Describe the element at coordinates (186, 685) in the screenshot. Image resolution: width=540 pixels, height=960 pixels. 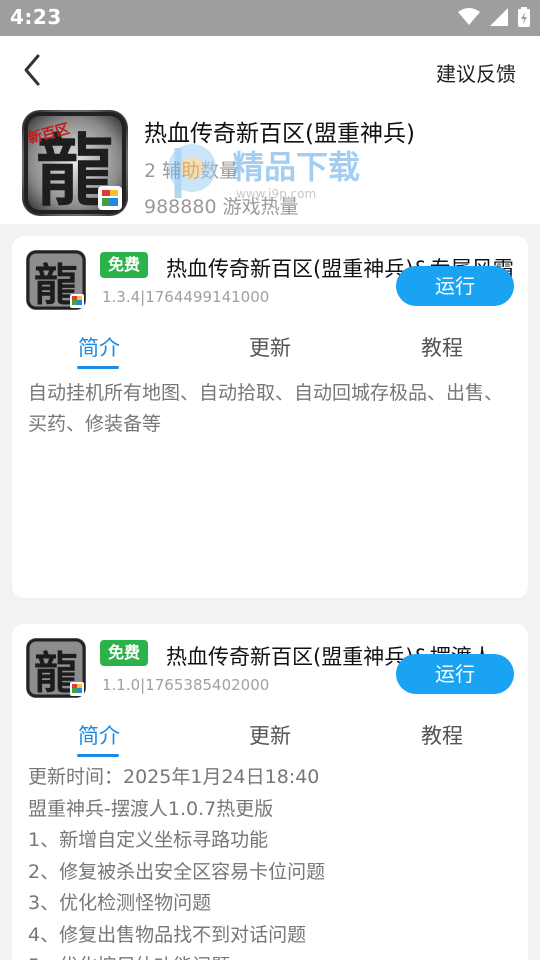
I see `plugin-version: 1.1.0|1765385402000` at that location.